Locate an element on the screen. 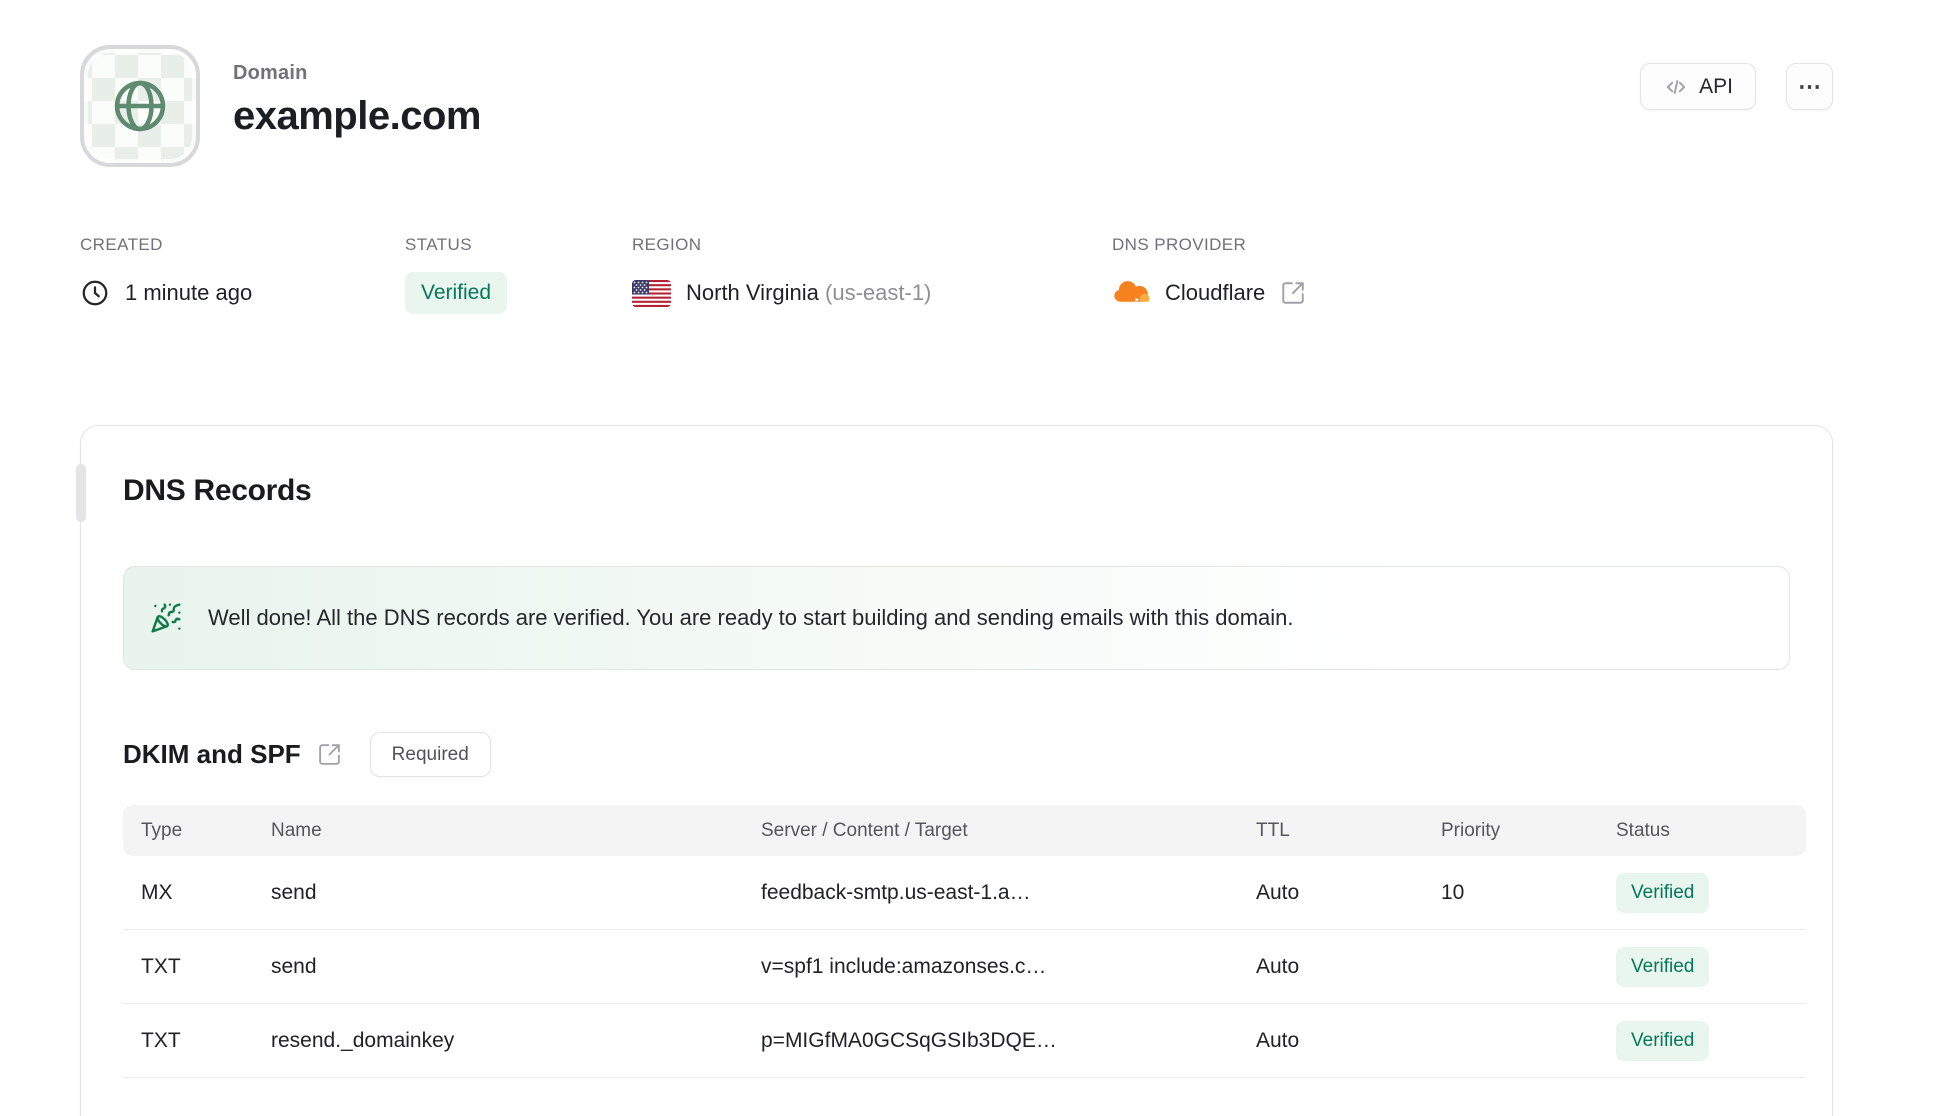 The width and height of the screenshot is (1944, 1116). us-flag-icon is located at coordinates (651, 293).